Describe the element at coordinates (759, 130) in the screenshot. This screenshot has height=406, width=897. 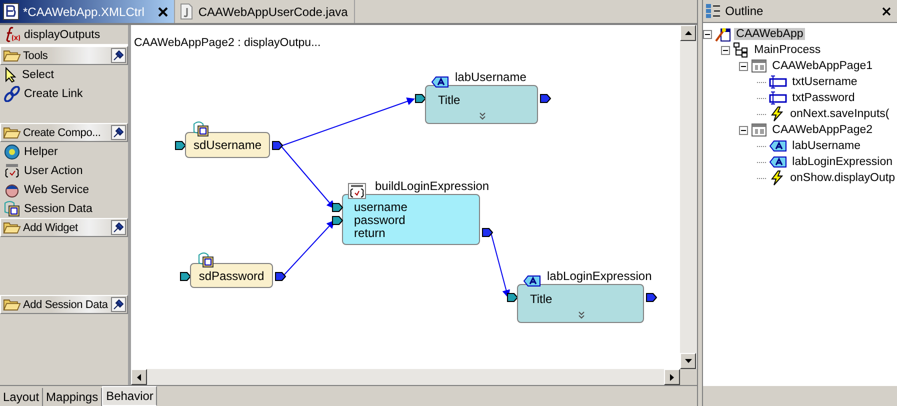
I see `window-icon` at that location.